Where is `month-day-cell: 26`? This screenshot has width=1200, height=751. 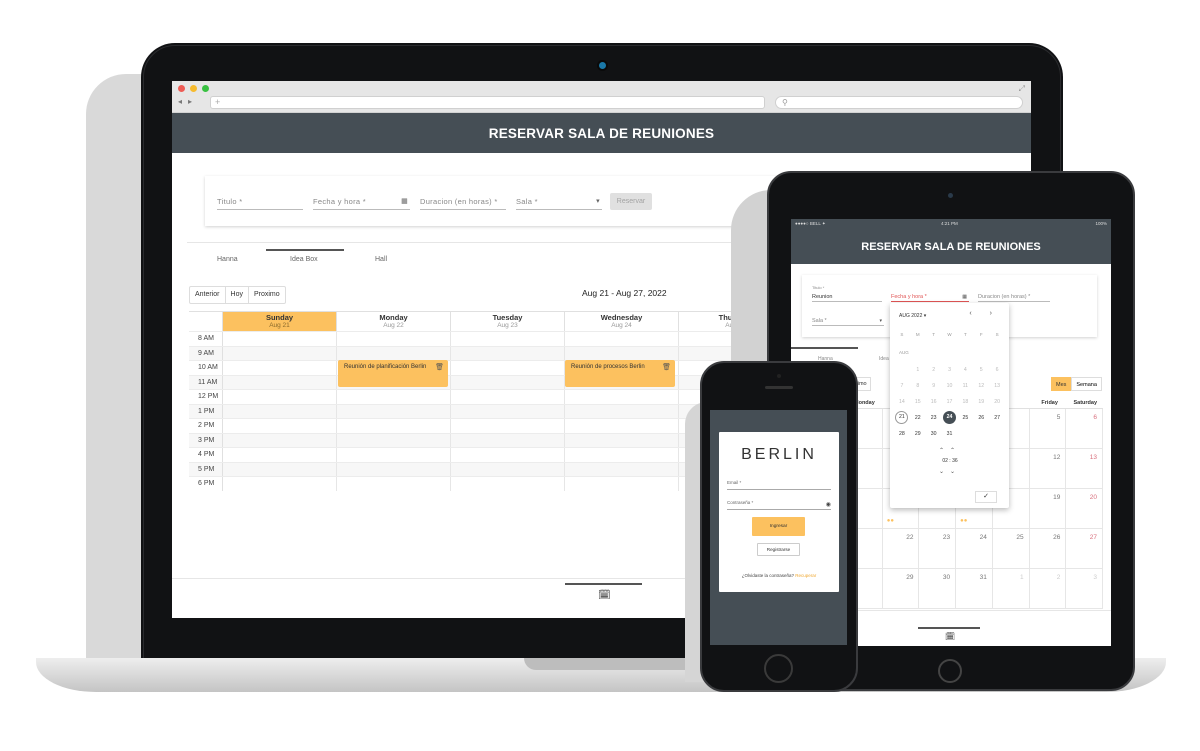 month-day-cell: 26 is located at coordinates (1048, 548).